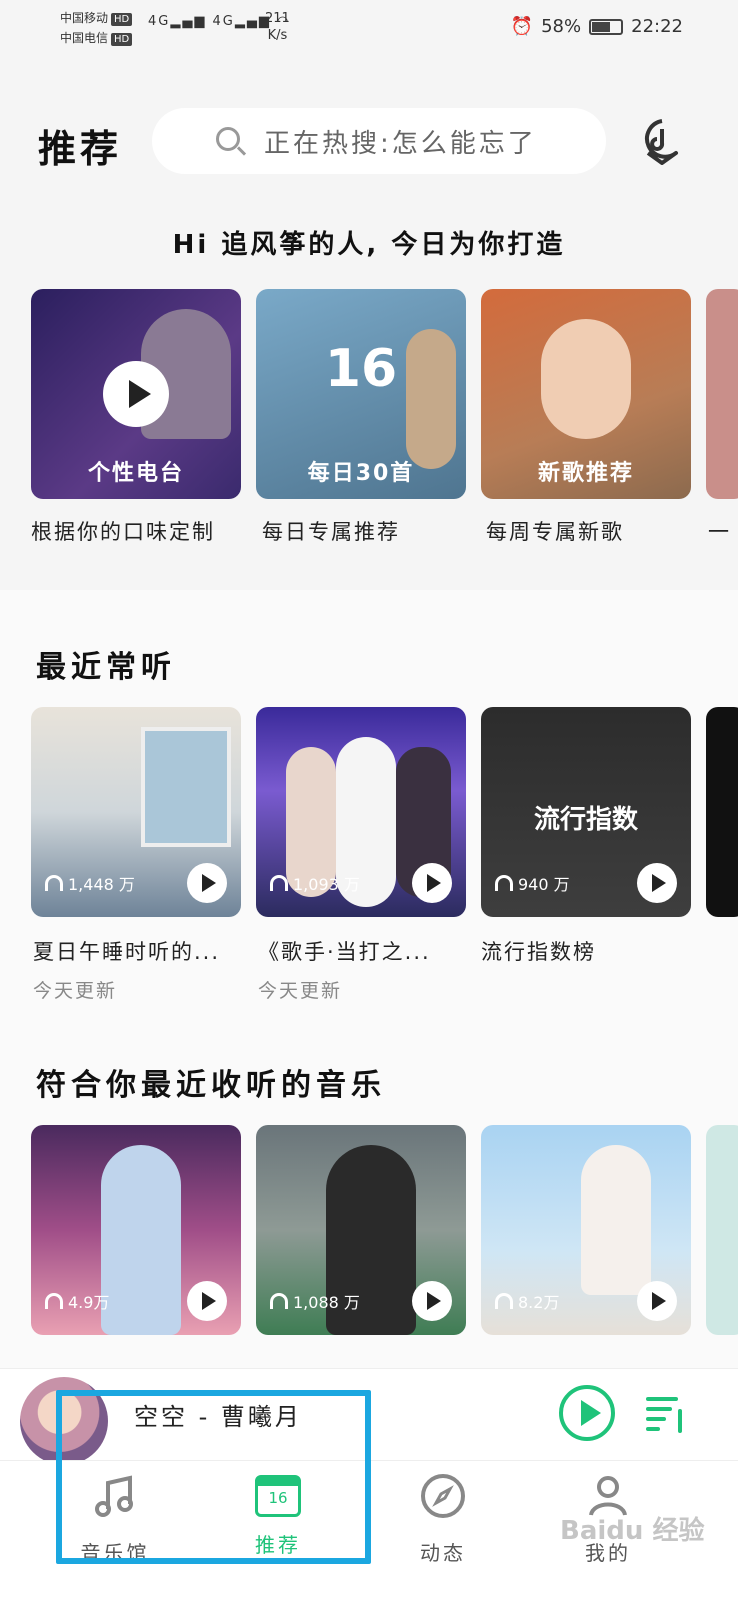 Image resolution: width=738 pixels, height=1600 pixels. I want to click on listen-count: 1,093 万, so click(315, 883).